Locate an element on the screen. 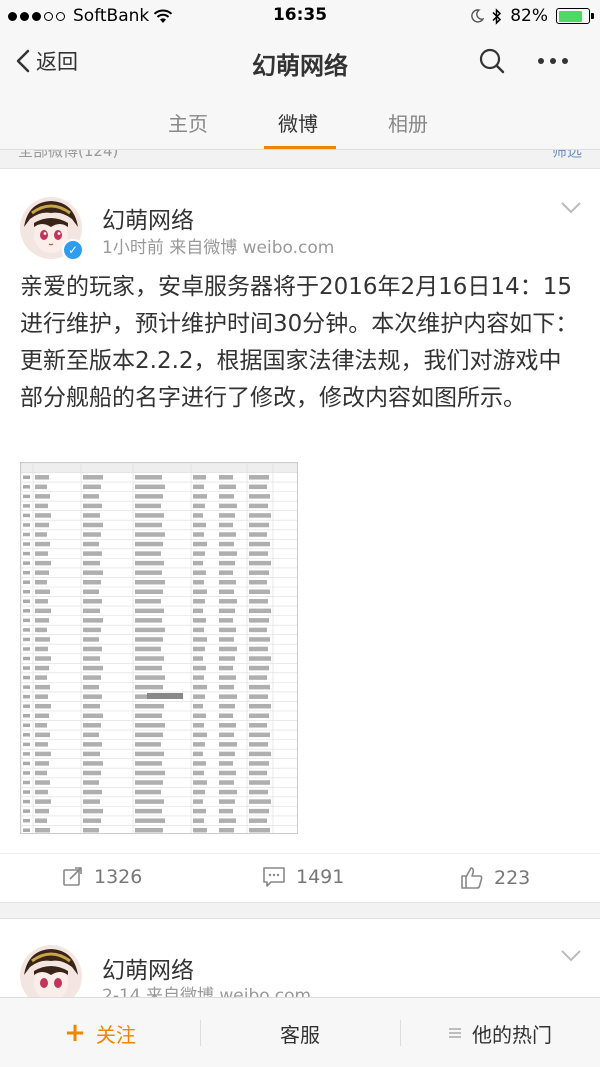 The height and width of the screenshot is (1067, 600). bottom-action-bar: + 关注 客服 他的热门 is located at coordinates (300, 1032).